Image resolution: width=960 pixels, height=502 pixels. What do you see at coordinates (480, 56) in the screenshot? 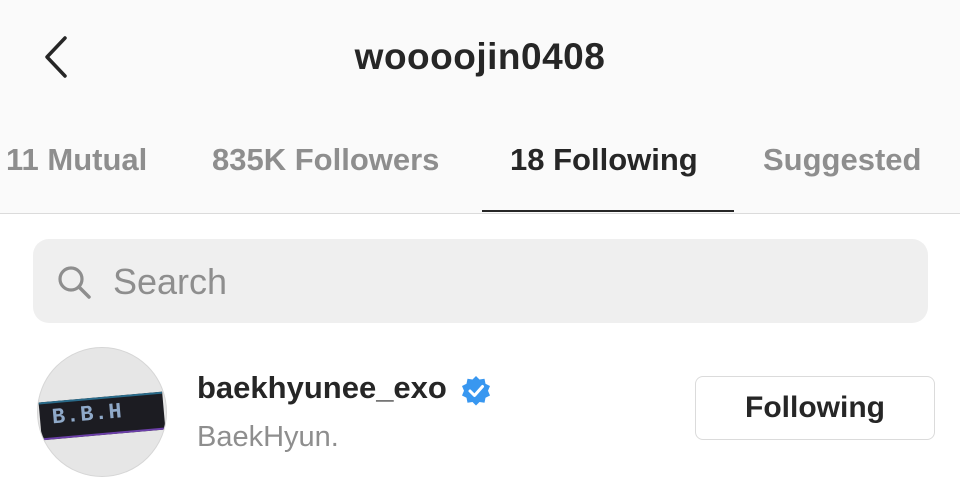
I see `page-title: woooojin0408` at bounding box center [480, 56].